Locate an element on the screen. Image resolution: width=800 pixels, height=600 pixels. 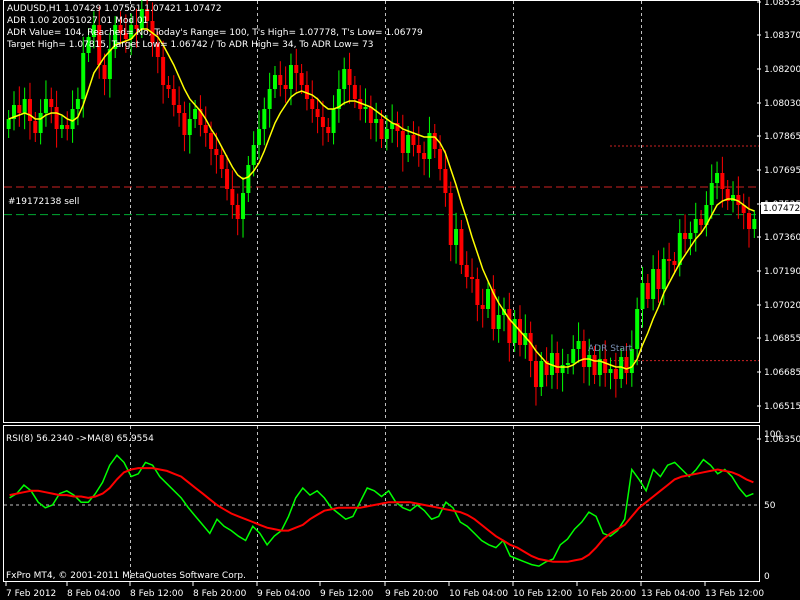
price-tick-label: 1.07360 is located at coordinates (782, 238).